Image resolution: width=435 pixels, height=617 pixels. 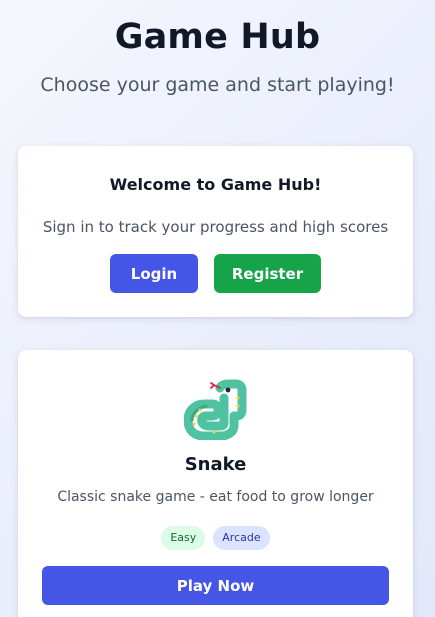 I want to click on game-badges: Easy Arcade, so click(x=215, y=538).